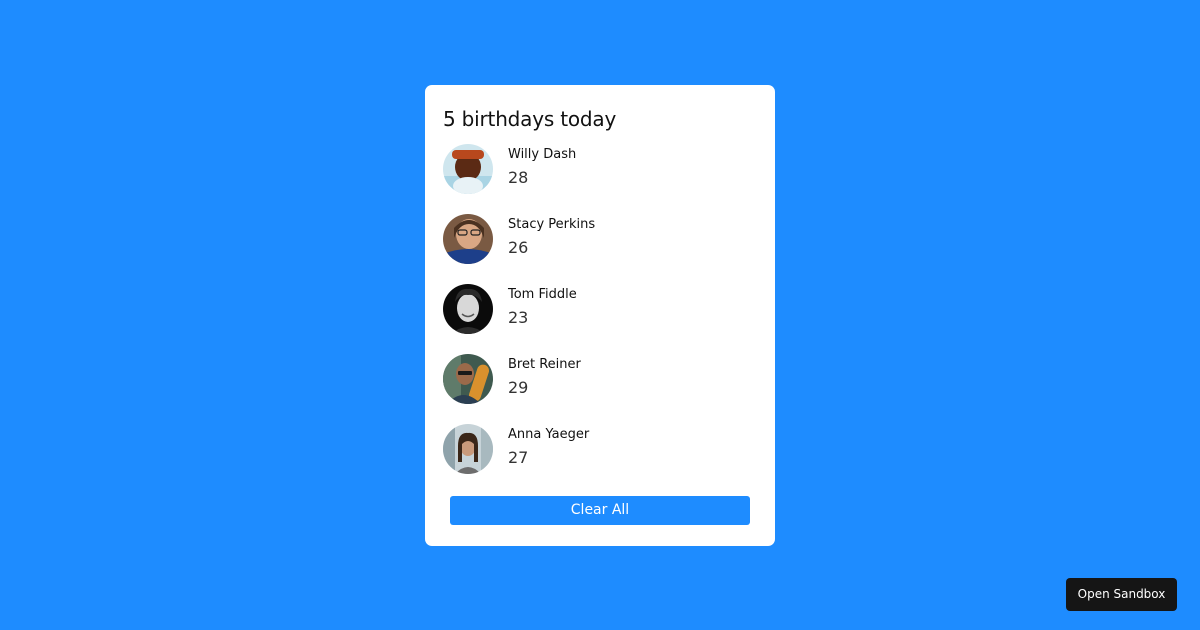  What do you see at coordinates (598, 169) in the screenshot?
I see `list-item: Willy Dash 28` at bounding box center [598, 169].